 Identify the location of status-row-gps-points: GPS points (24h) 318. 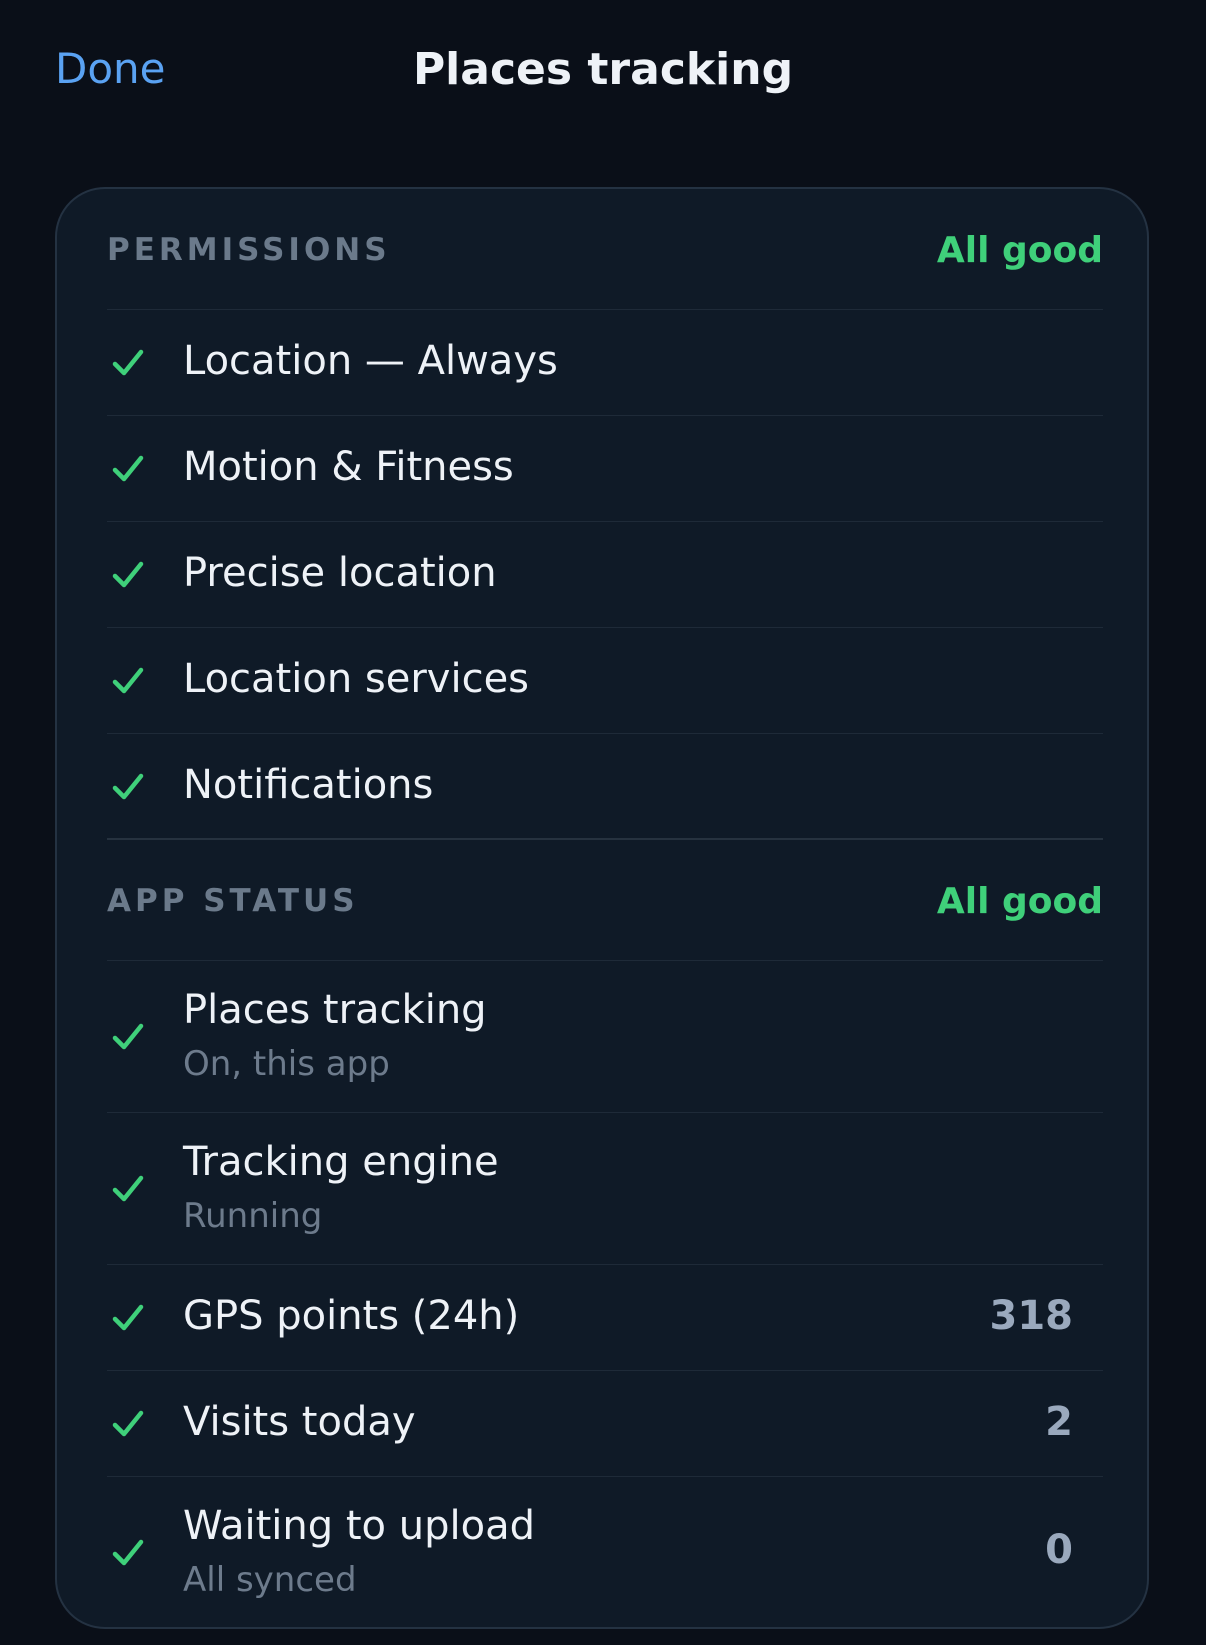
(605, 1318).